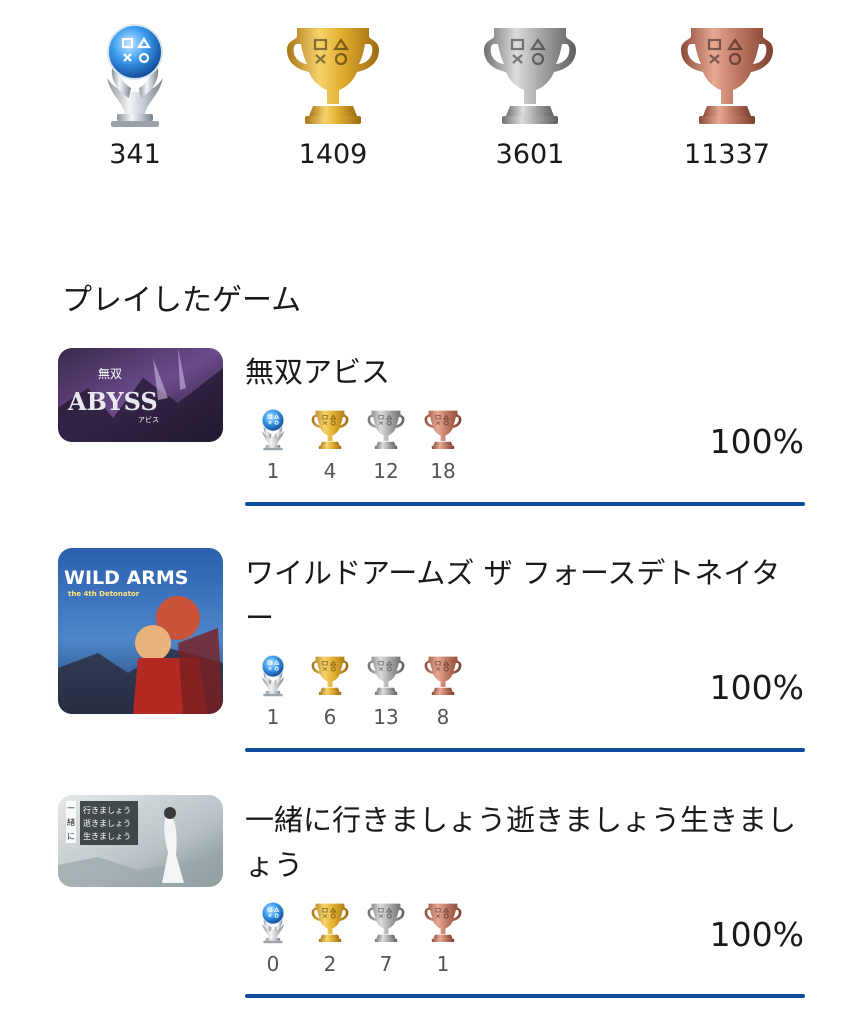 The height and width of the screenshot is (1024, 856). I want to click on game-cover: WILD ARMS the 4th Detonator, so click(140, 631).